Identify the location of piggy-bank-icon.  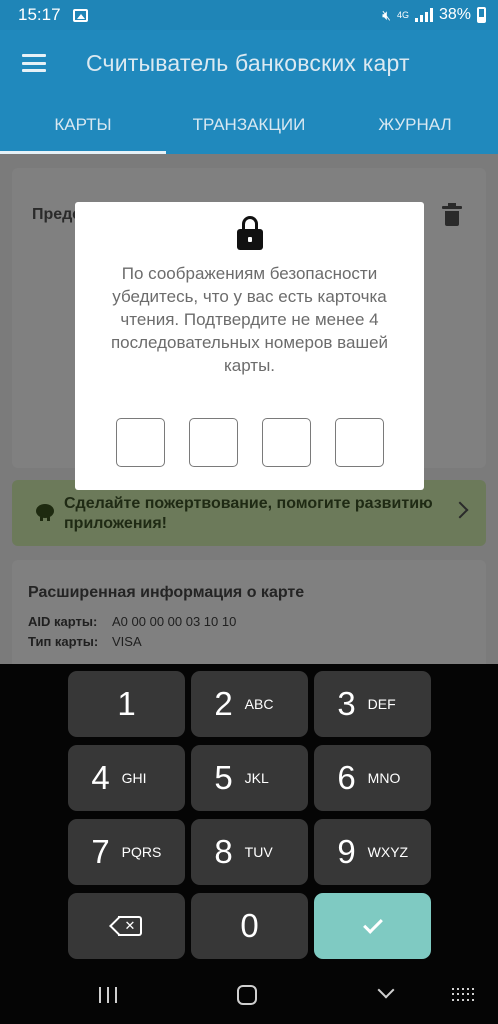
(45, 512).